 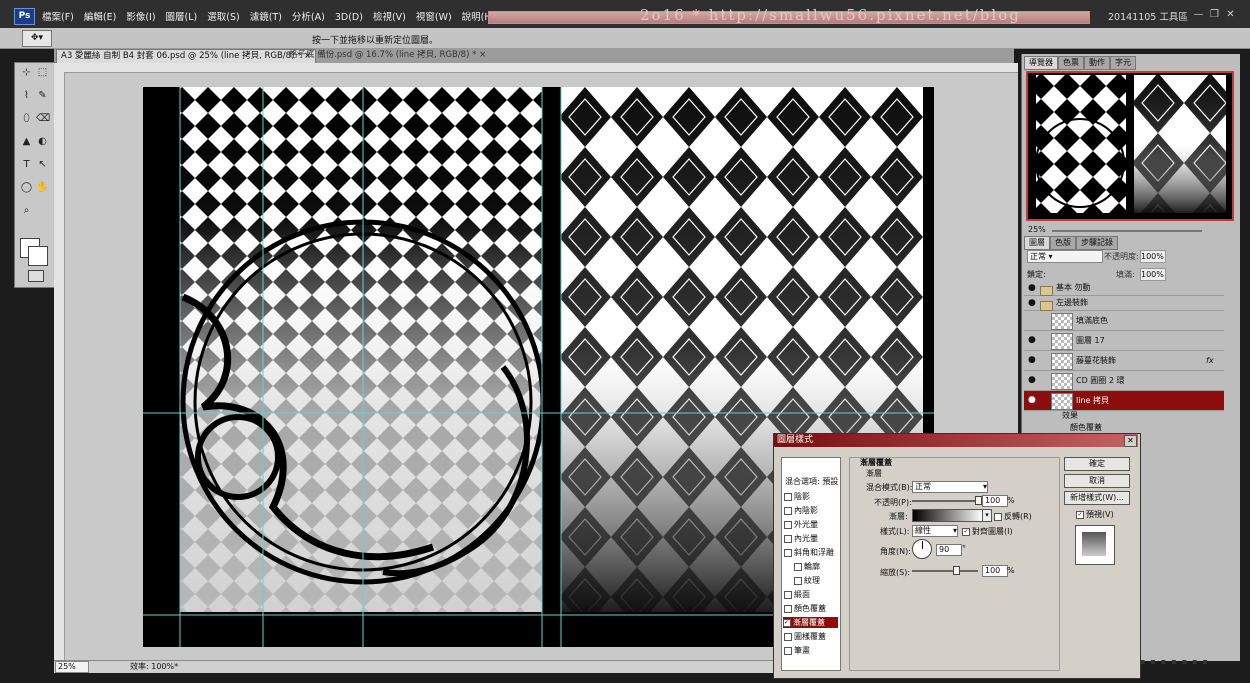 What do you see at coordinates (1097, 63) in the screenshot?
I see `navigator-tab: 動作` at bounding box center [1097, 63].